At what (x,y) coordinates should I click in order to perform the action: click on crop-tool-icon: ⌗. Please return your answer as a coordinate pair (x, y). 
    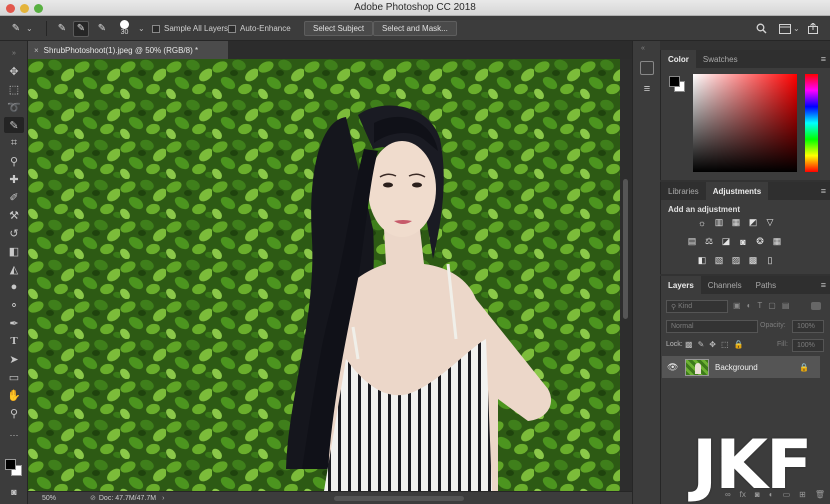
    Looking at the image, I should click on (14, 143).